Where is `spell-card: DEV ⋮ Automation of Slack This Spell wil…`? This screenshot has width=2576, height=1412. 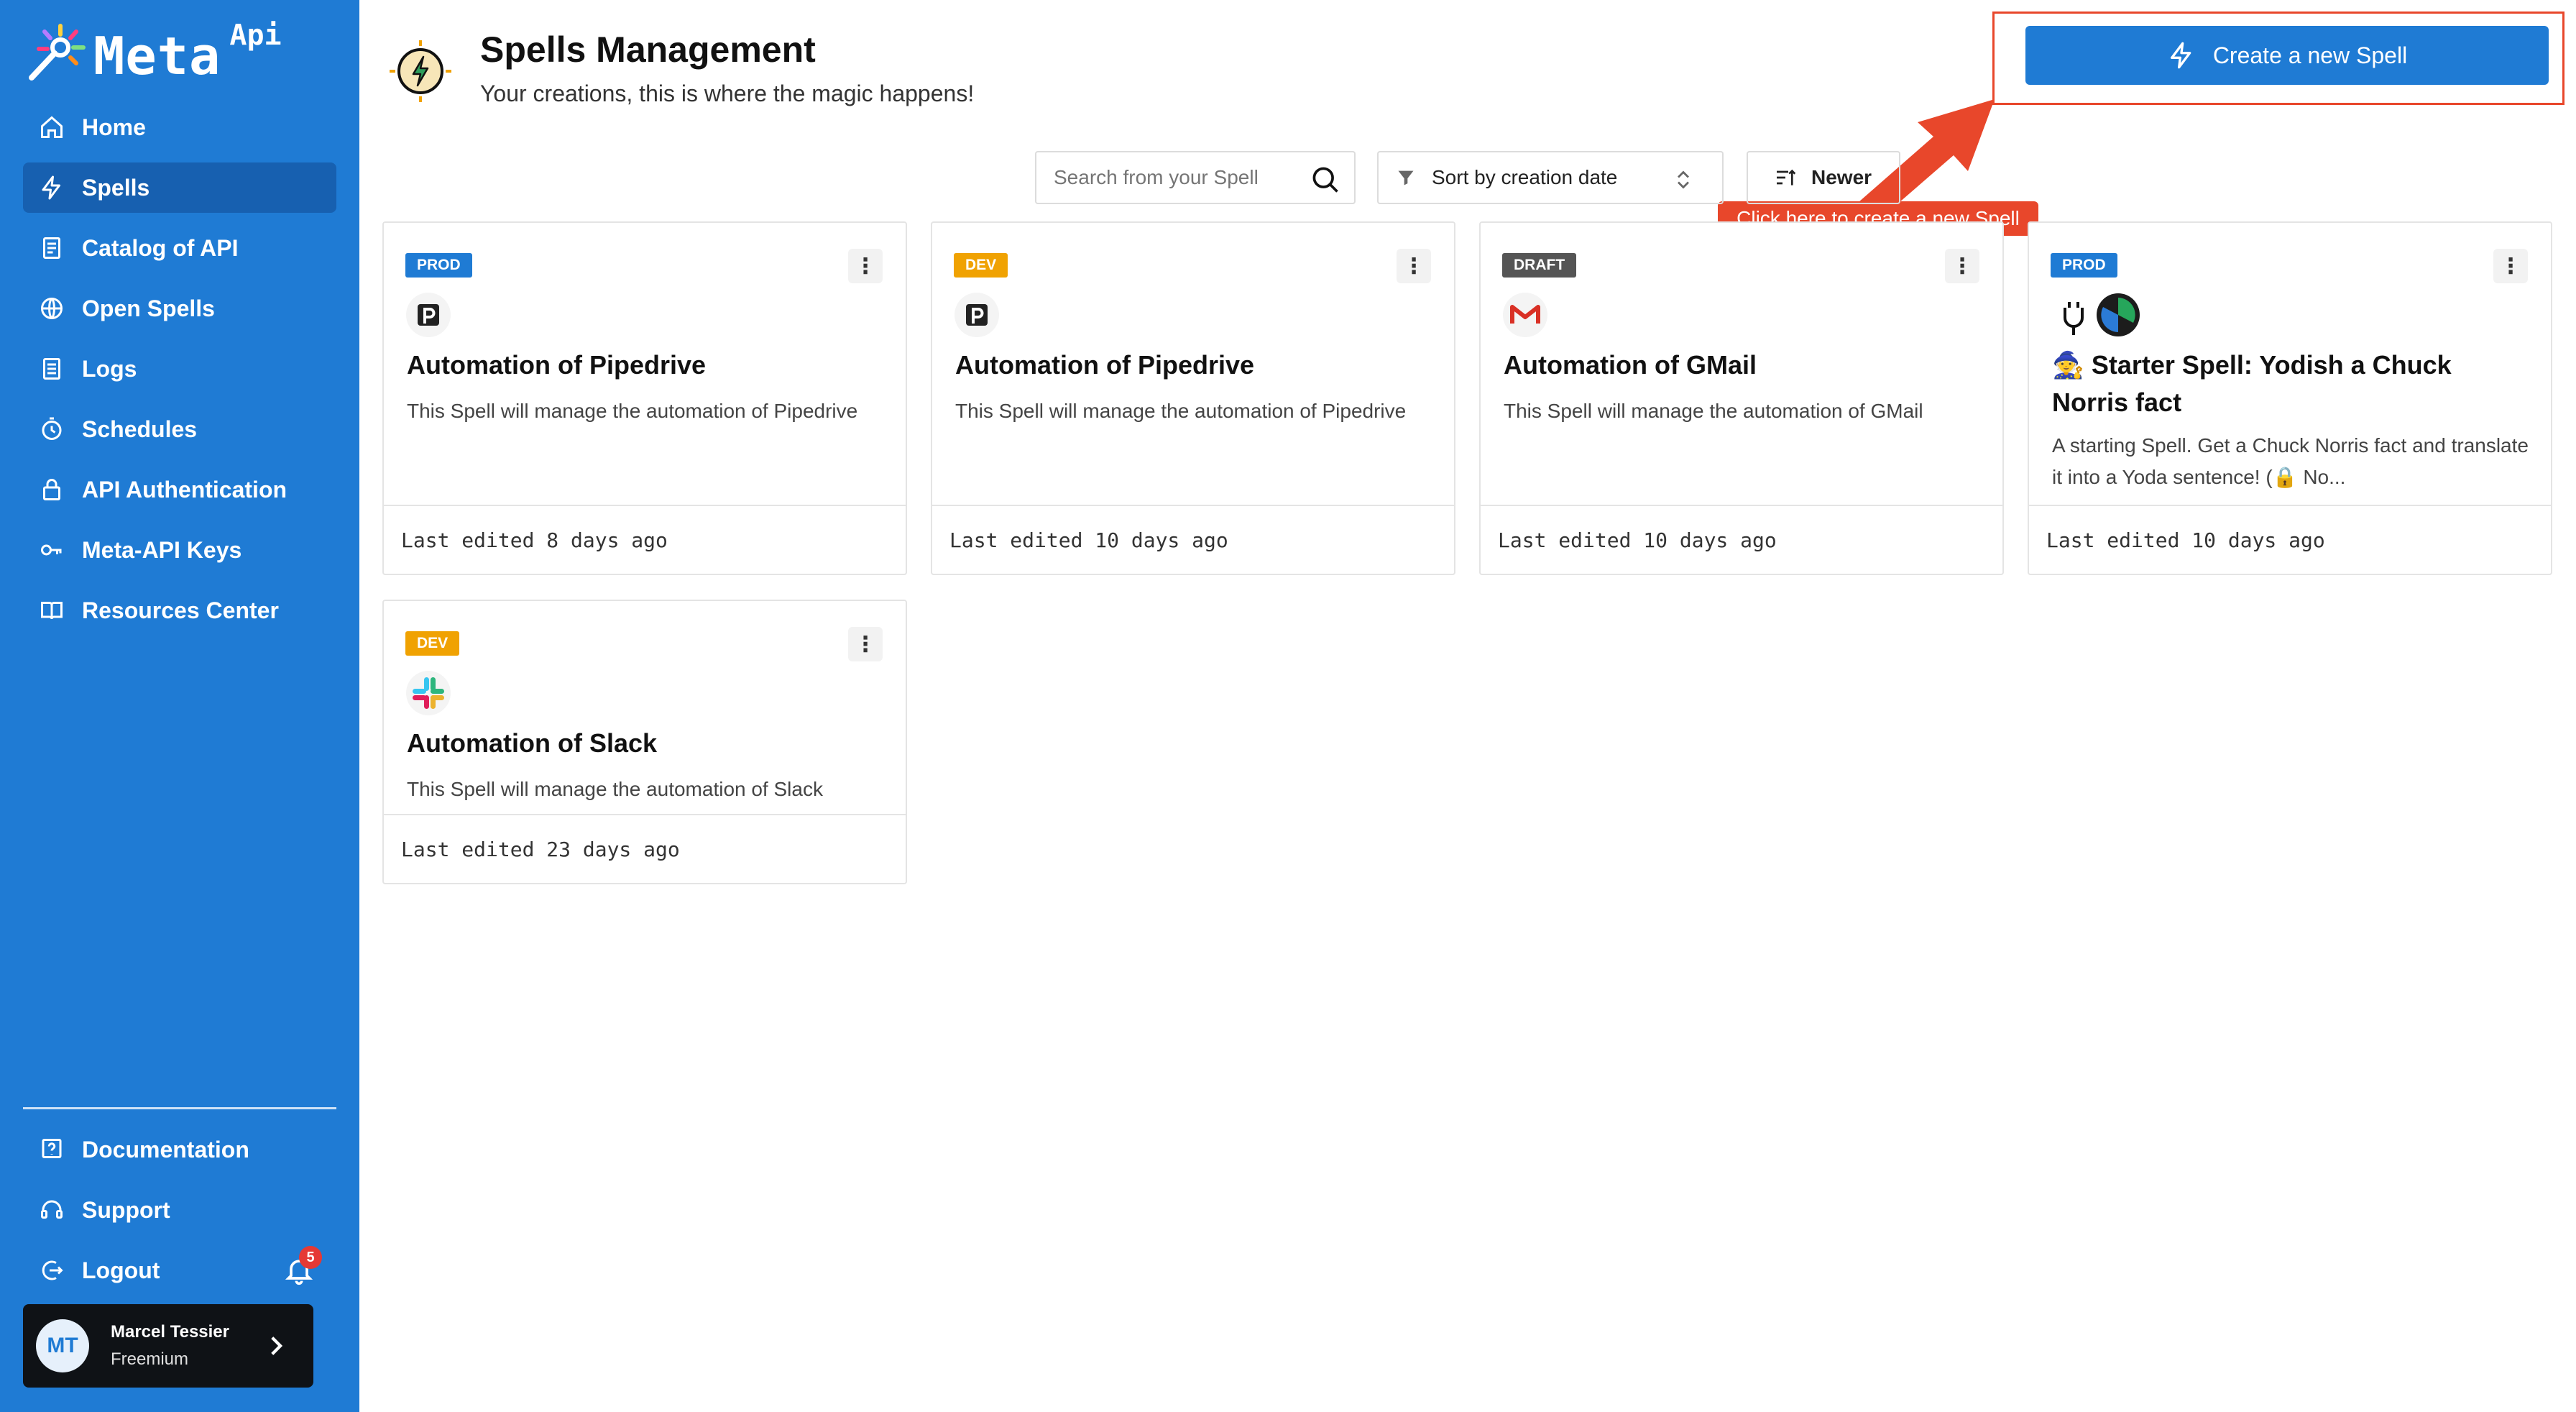
spell-card: DEV ⋮ Automation of Slack This Spell wil… is located at coordinates (644, 742).